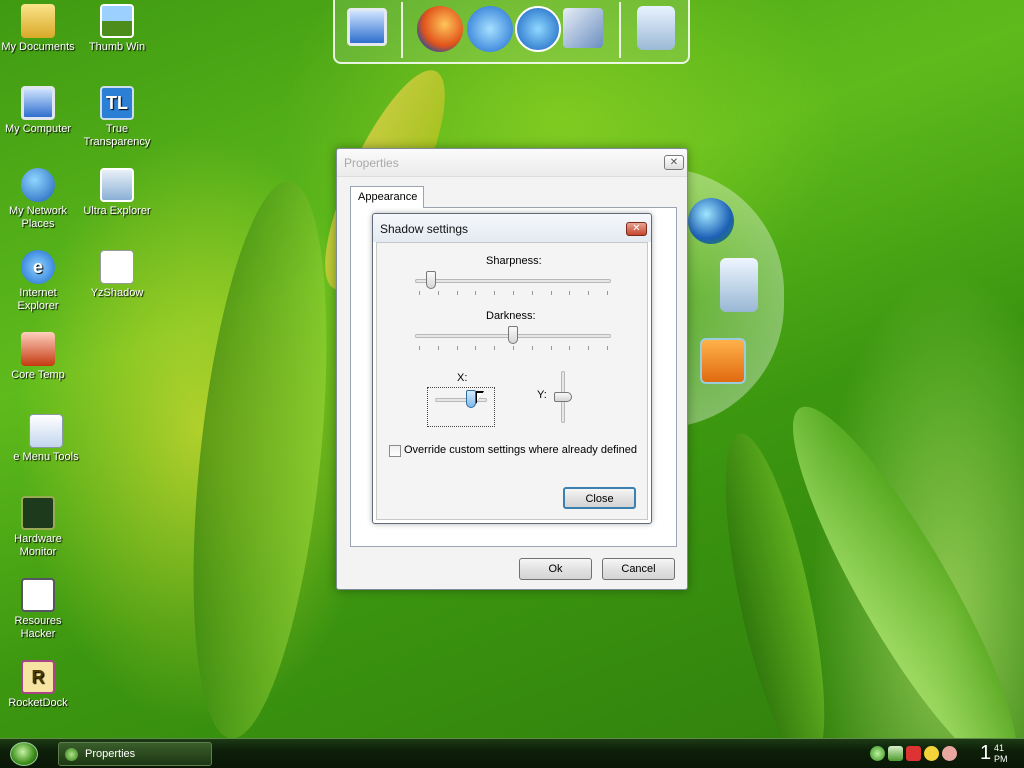 The width and height of the screenshot is (1024, 768). Describe the element at coordinates (38, 703) in the screenshot. I see `desktop-icon-label: RocketDock` at that location.